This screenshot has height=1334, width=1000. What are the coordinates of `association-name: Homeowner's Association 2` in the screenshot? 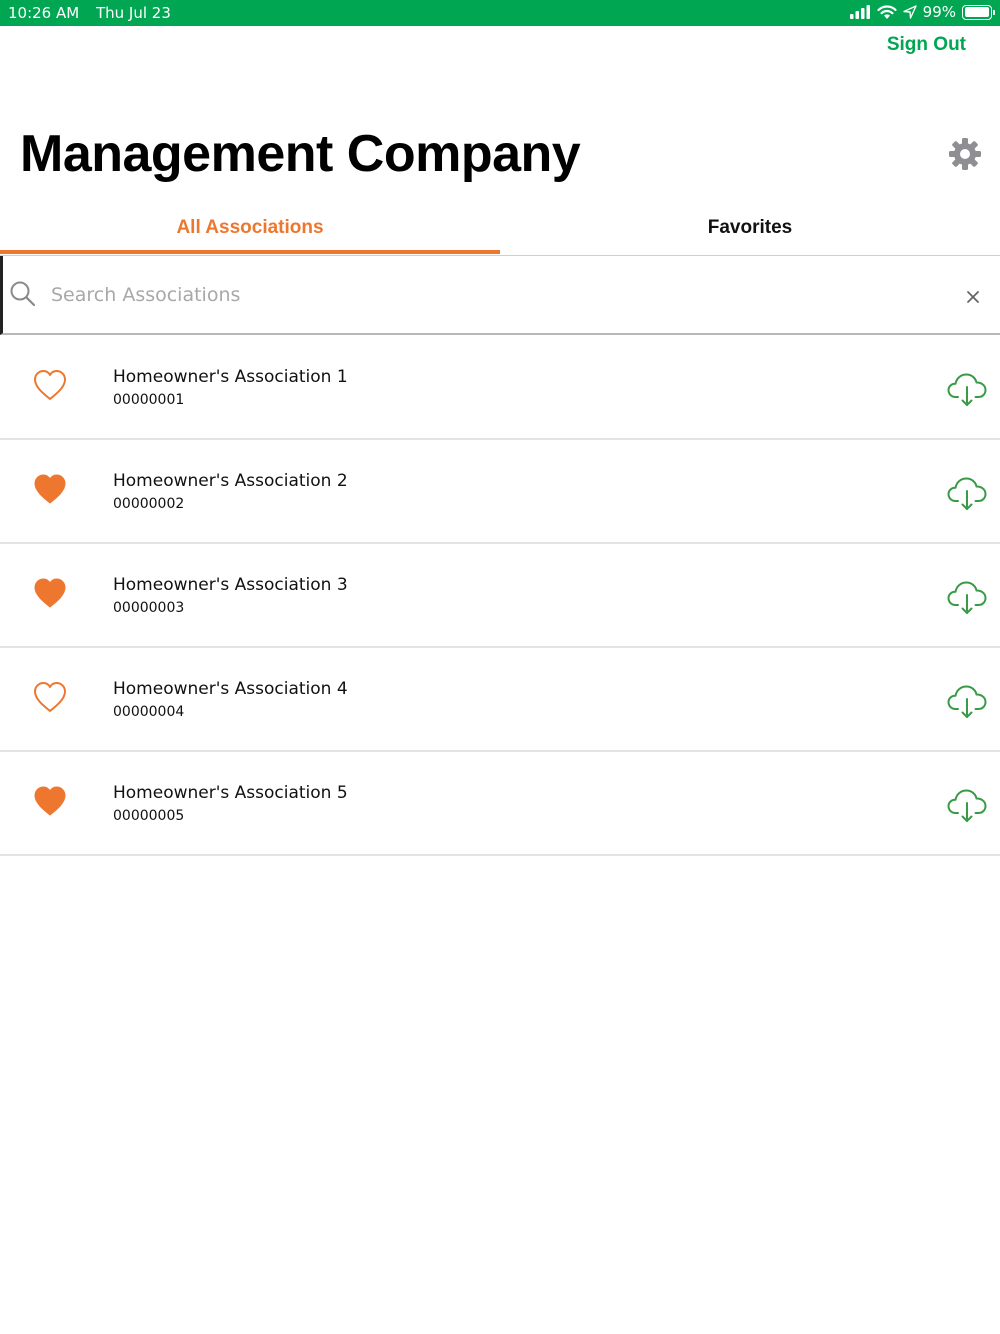 It's located at (230, 481).